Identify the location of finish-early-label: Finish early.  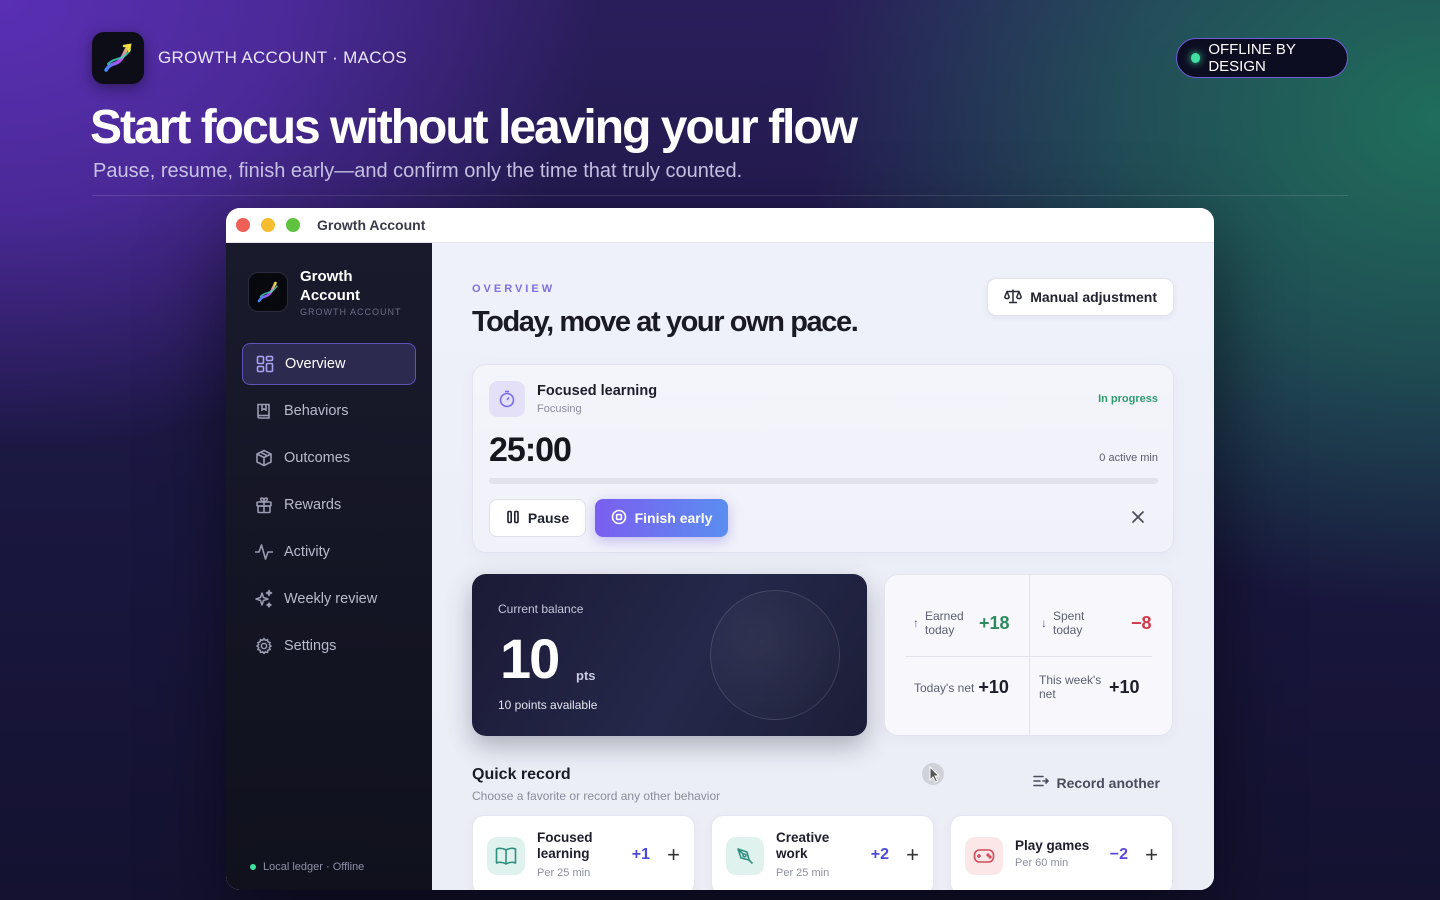
(673, 518).